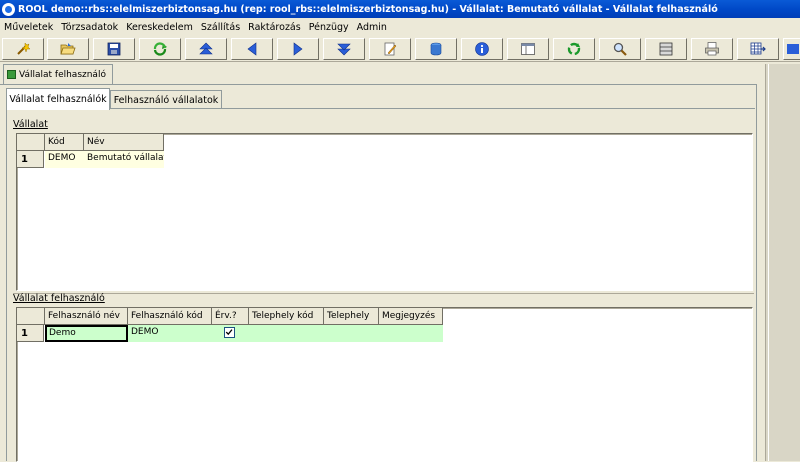 The height and width of the screenshot is (462, 800). I want to click on info-icon, so click(482, 49).